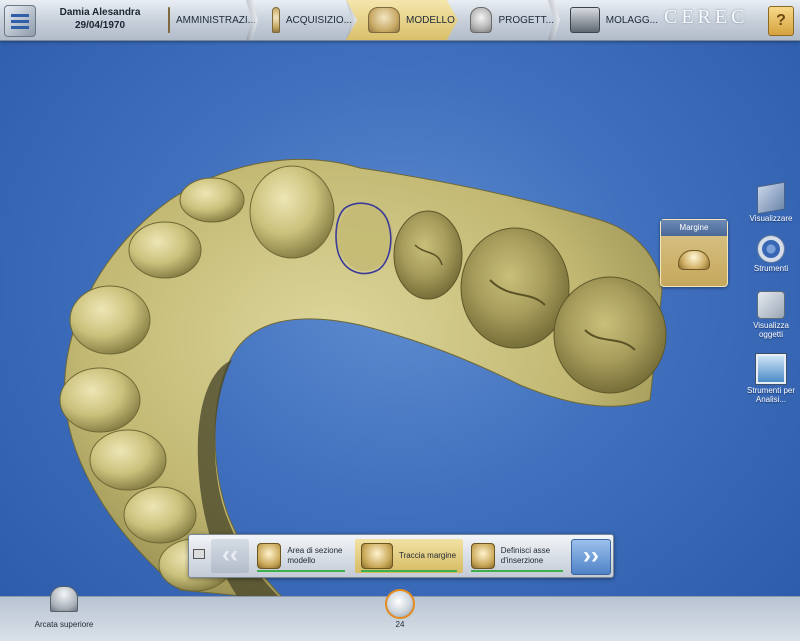 The image size is (800, 641). Describe the element at coordinates (400, 624) in the screenshot. I see `tooth-number: 24` at that location.